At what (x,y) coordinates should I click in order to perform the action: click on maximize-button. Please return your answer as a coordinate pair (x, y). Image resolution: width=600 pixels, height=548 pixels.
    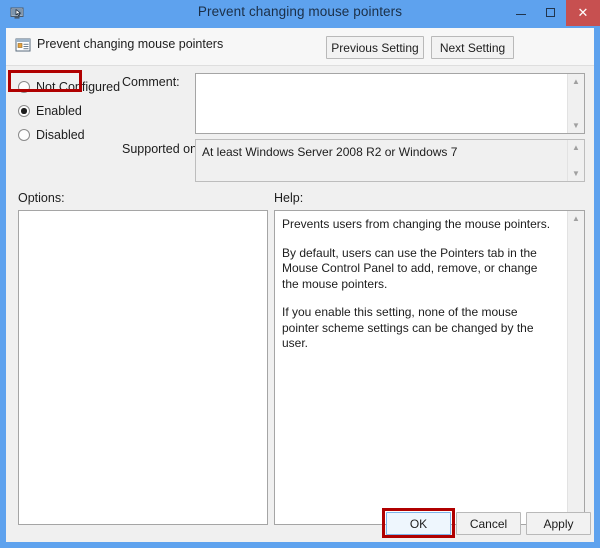
    Looking at the image, I should click on (551, 13).